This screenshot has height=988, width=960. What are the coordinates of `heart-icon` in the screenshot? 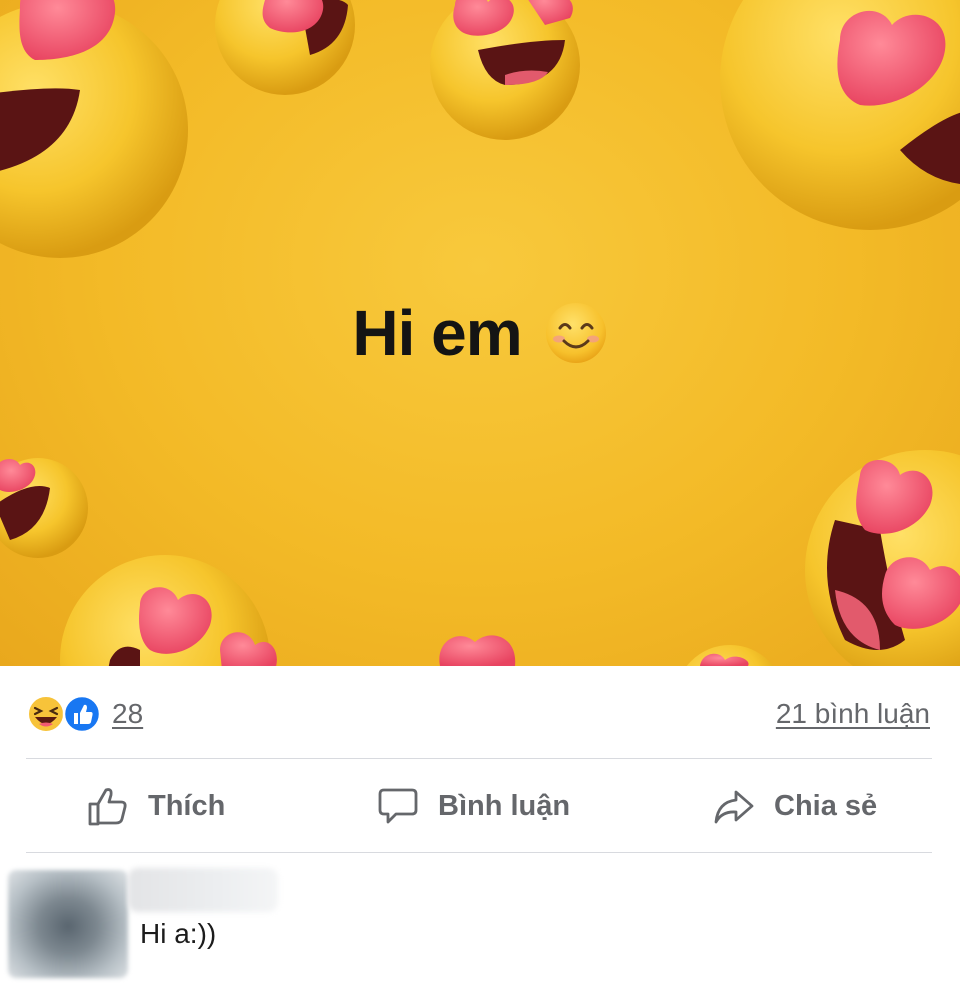 It's located at (477, 650).